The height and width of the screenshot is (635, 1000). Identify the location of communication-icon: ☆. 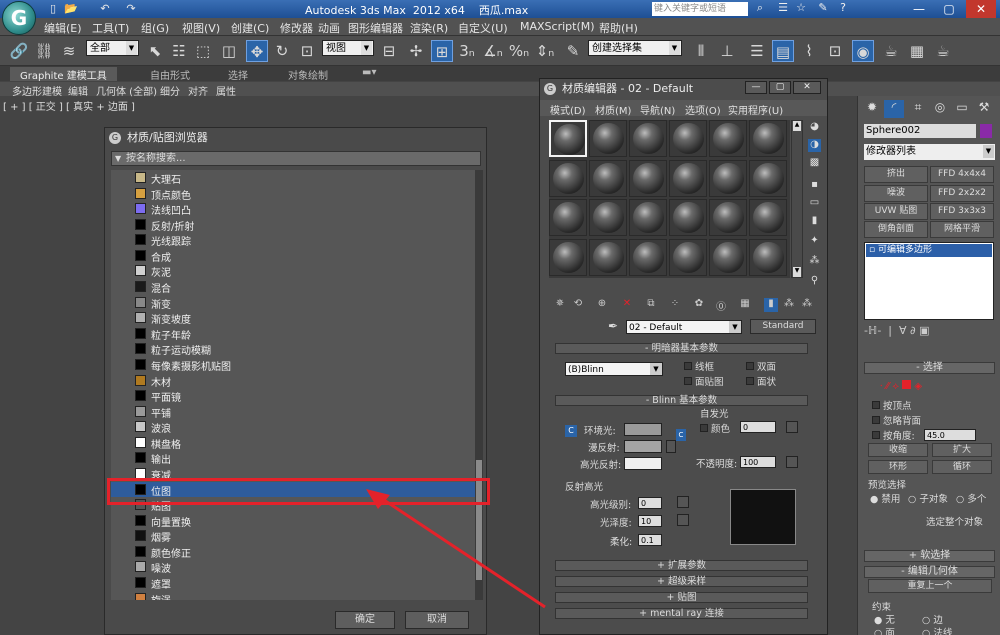
(801, 9).